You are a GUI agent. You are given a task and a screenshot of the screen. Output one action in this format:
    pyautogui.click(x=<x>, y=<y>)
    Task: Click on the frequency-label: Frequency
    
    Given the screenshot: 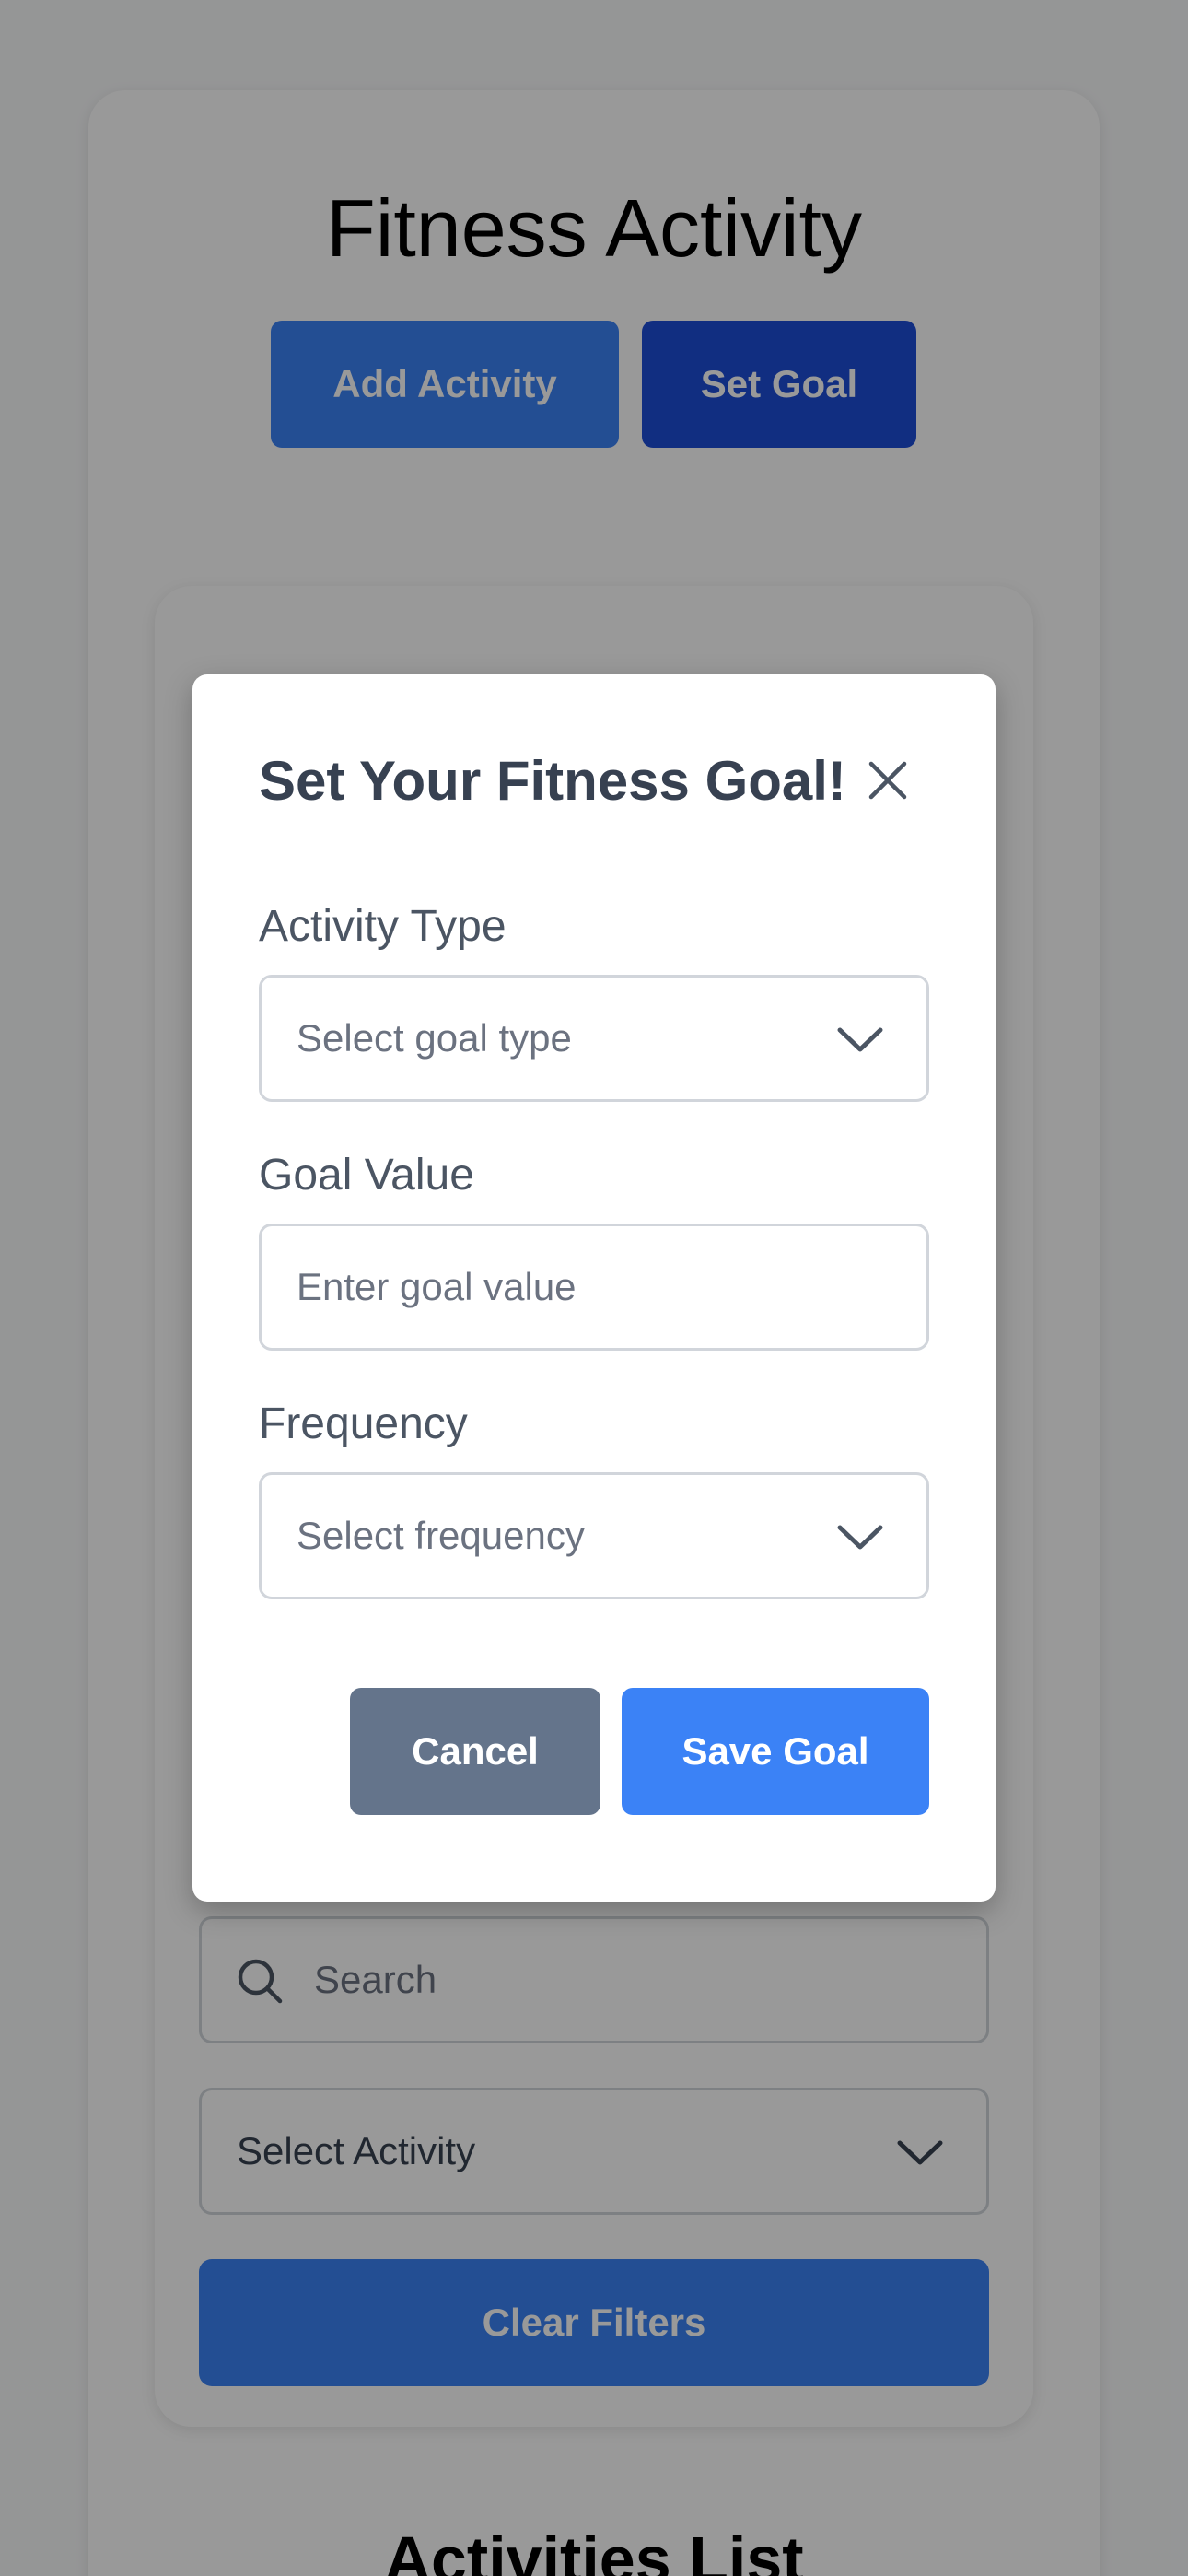 What is the action you would take?
    pyautogui.click(x=363, y=1423)
    